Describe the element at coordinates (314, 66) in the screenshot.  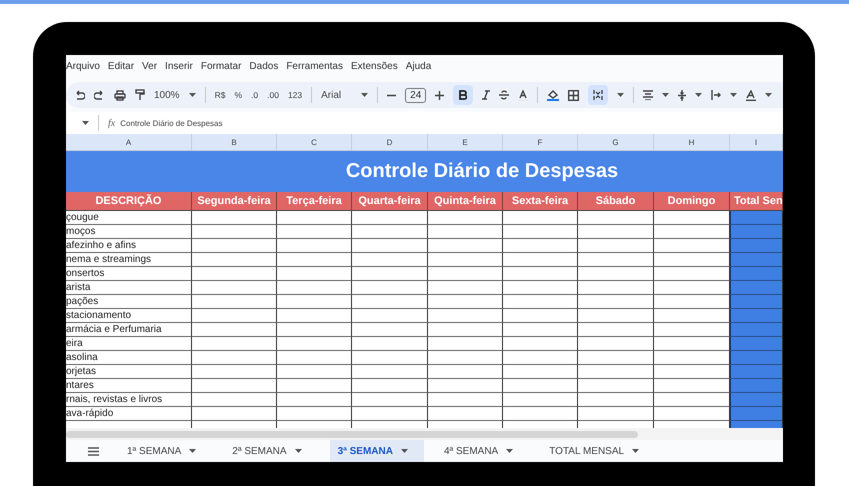
I see `menu-item: Ferramentas` at that location.